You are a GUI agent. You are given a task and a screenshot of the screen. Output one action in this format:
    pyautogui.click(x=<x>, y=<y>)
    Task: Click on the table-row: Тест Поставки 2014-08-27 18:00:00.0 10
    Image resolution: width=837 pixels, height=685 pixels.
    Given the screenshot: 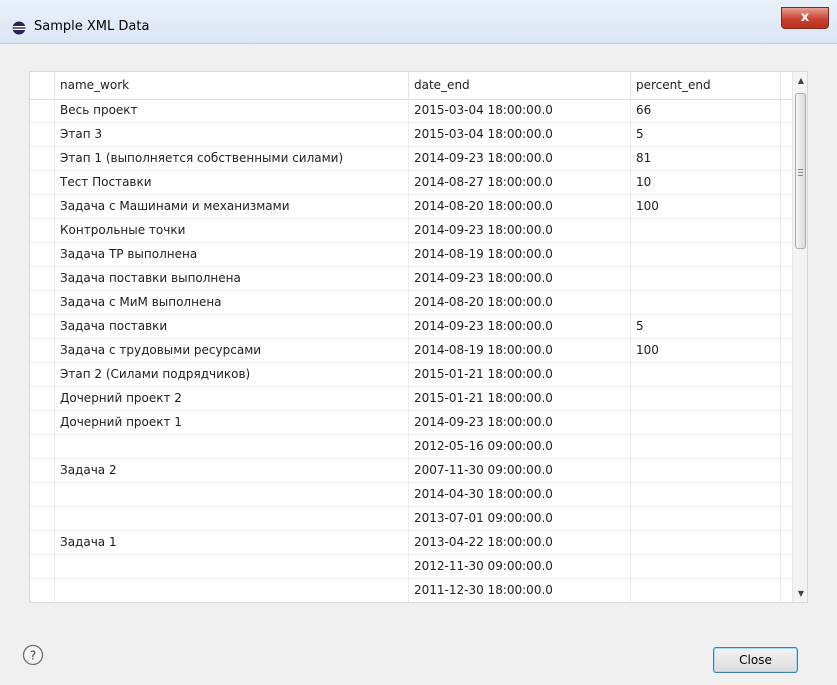 What is the action you would take?
    pyautogui.click(x=411, y=183)
    